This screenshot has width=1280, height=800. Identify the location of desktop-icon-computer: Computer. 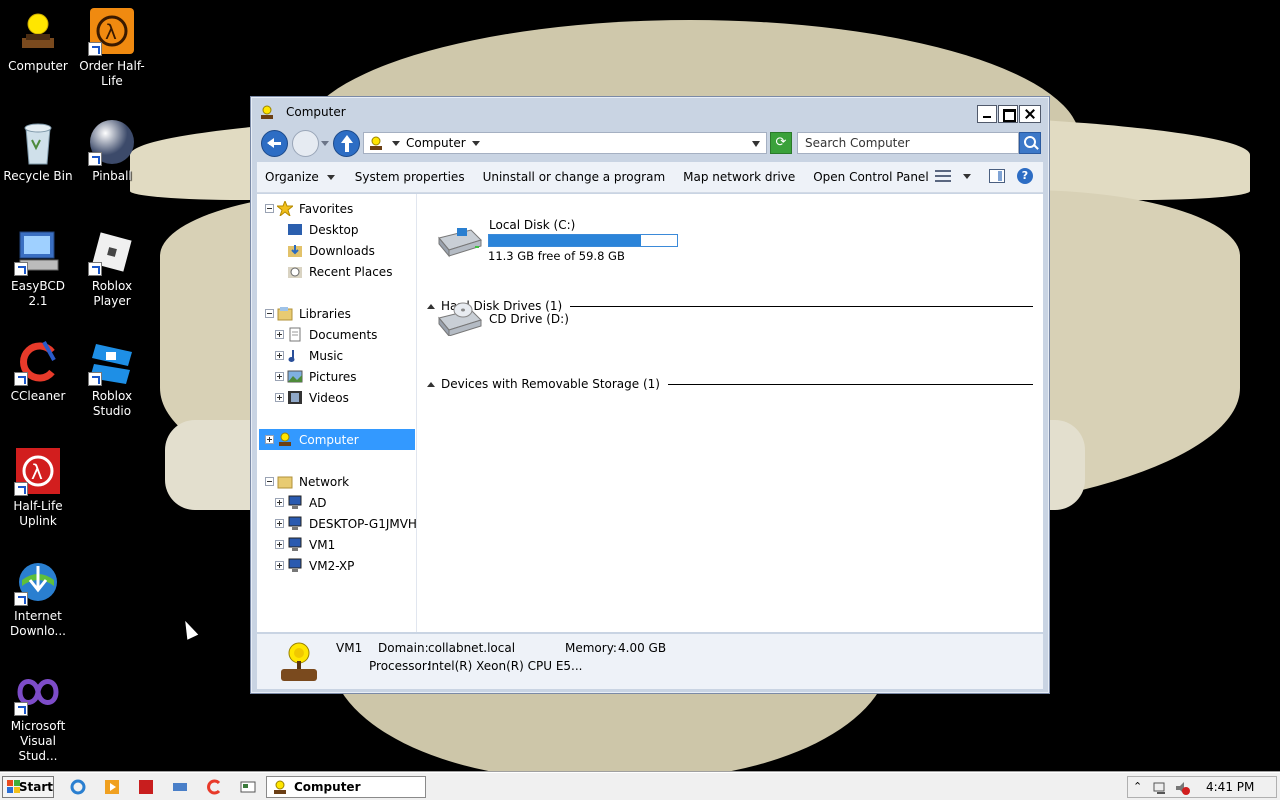
(38, 41).